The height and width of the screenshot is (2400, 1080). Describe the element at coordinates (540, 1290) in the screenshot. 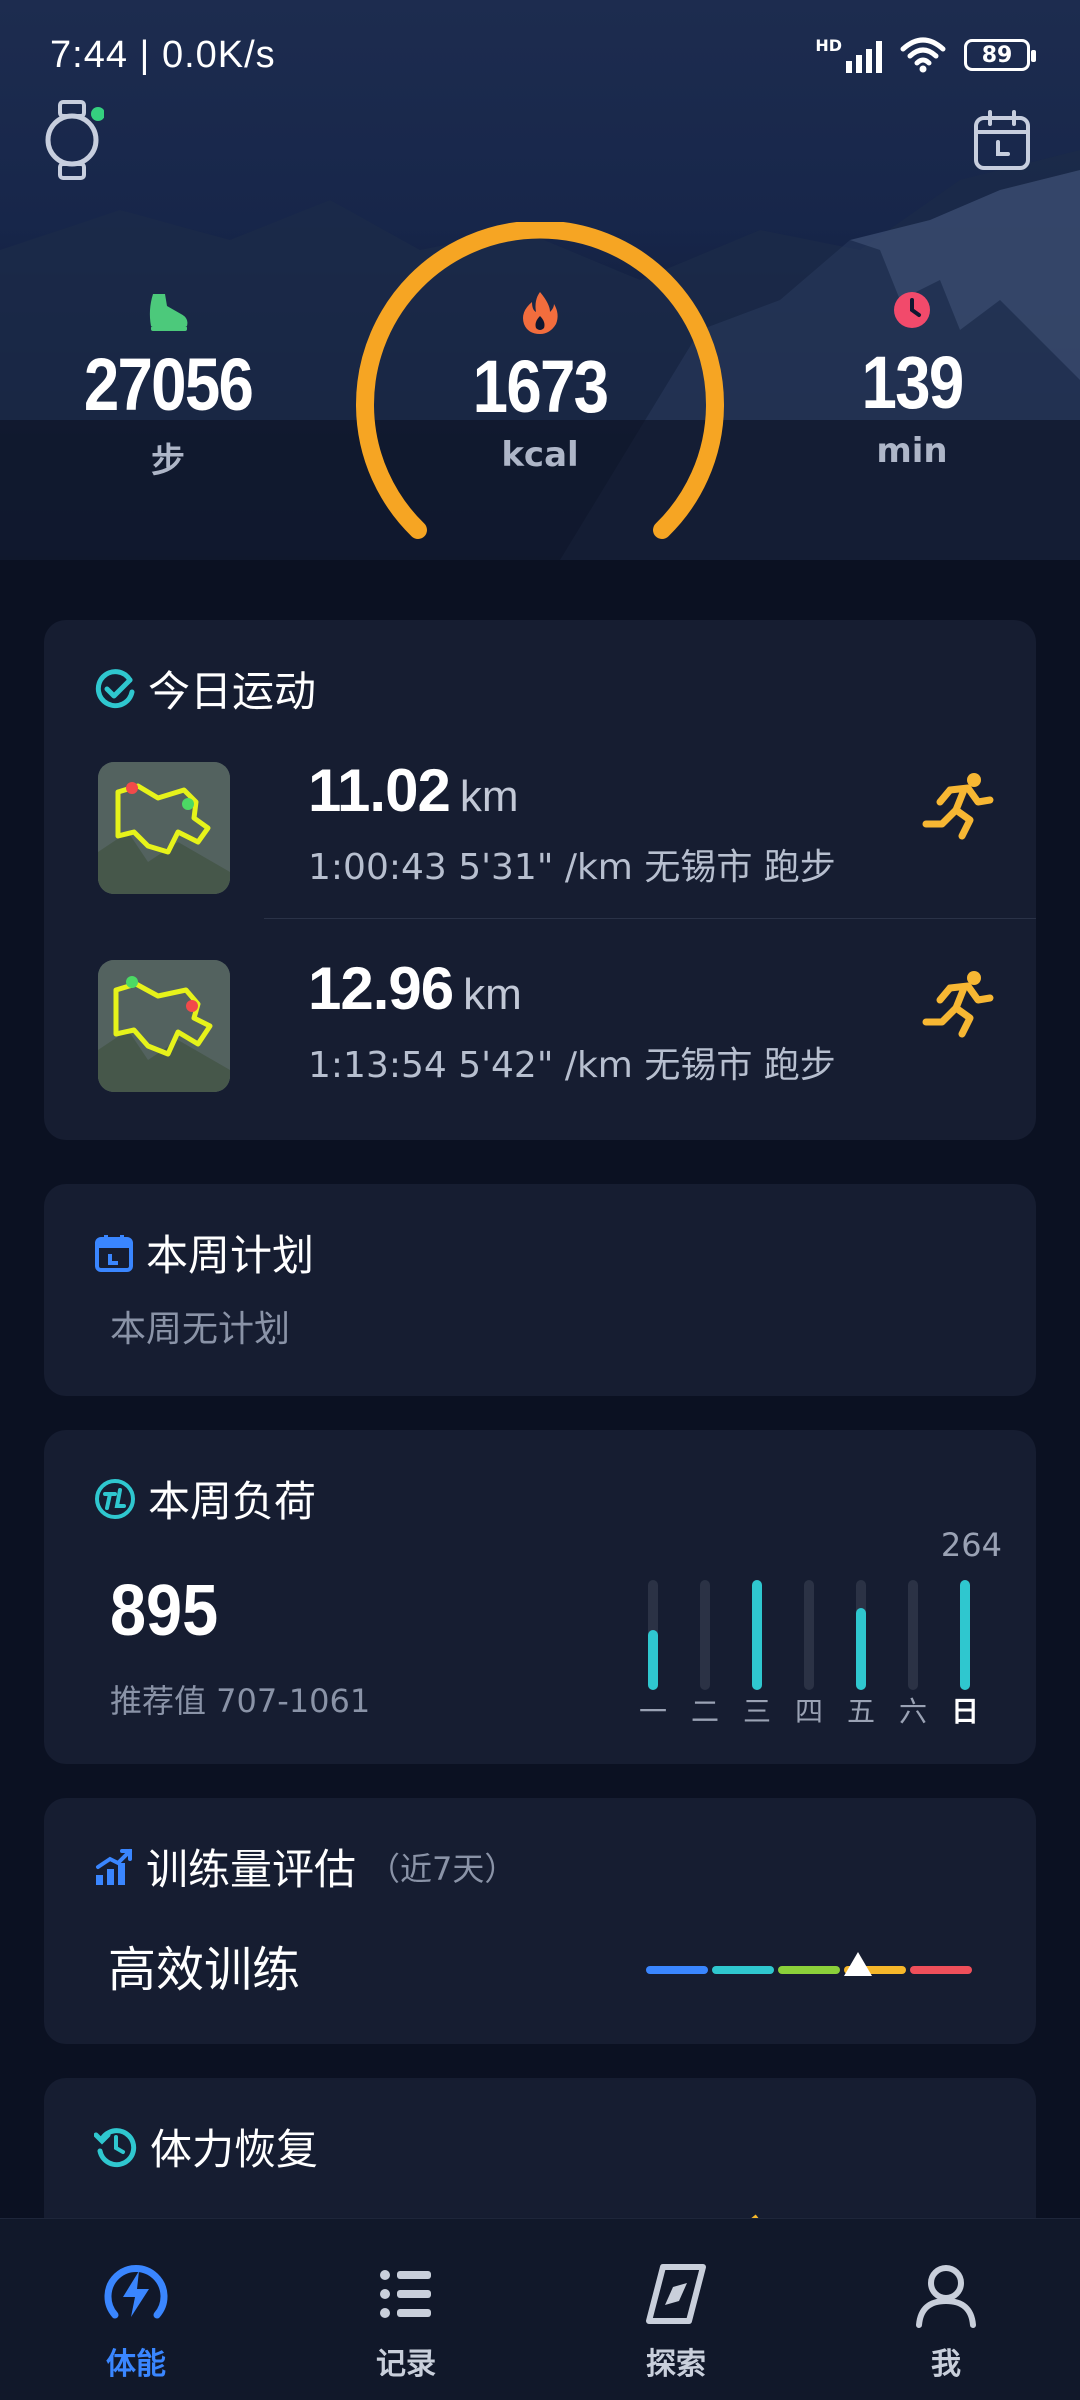

I see `weekly-plan-card: 本周计划 本周无计划` at that location.